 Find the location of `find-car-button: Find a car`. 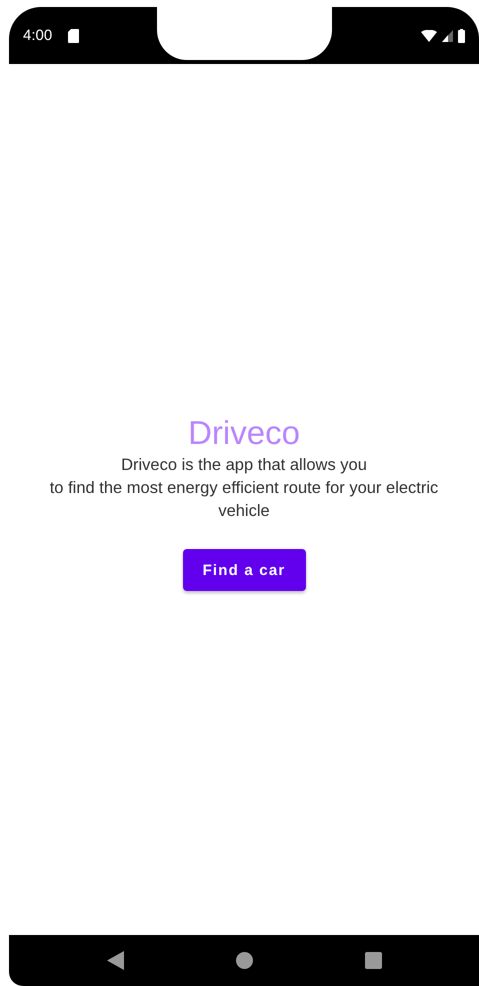

find-car-button: Find a car is located at coordinates (244, 570).